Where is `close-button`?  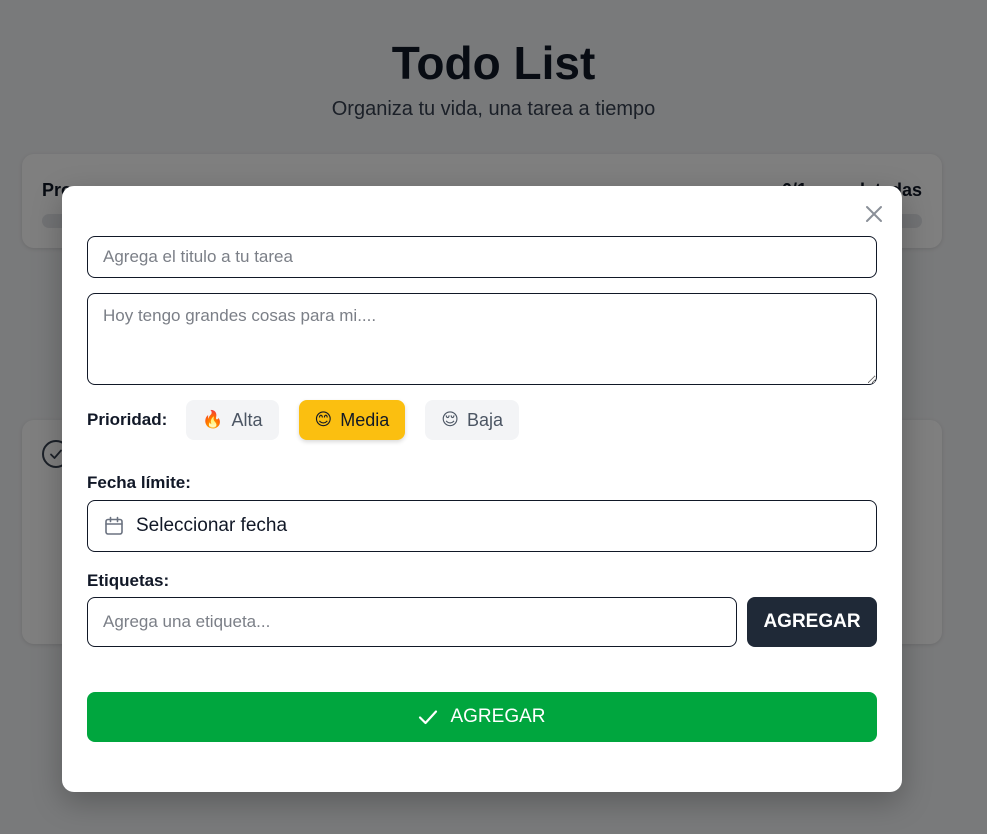
close-button is located at coordinates (874, 214).